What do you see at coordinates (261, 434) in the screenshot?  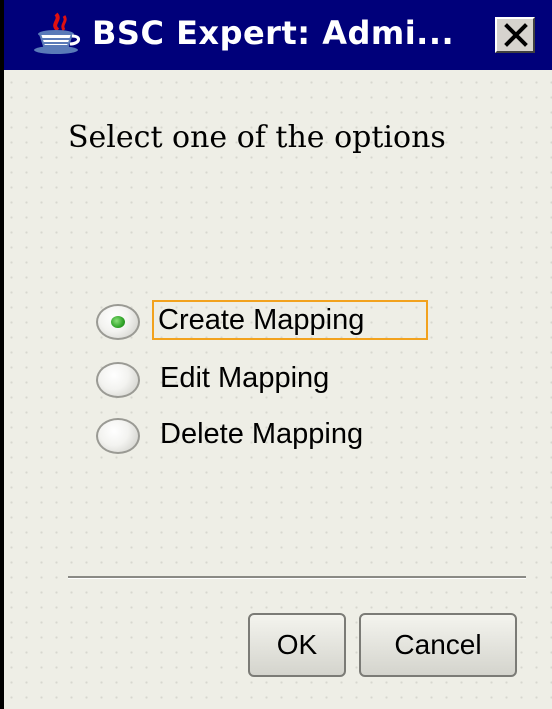 I see `option-label-delete-mapping: Delete Mapping` at bounding box center [261, 434].